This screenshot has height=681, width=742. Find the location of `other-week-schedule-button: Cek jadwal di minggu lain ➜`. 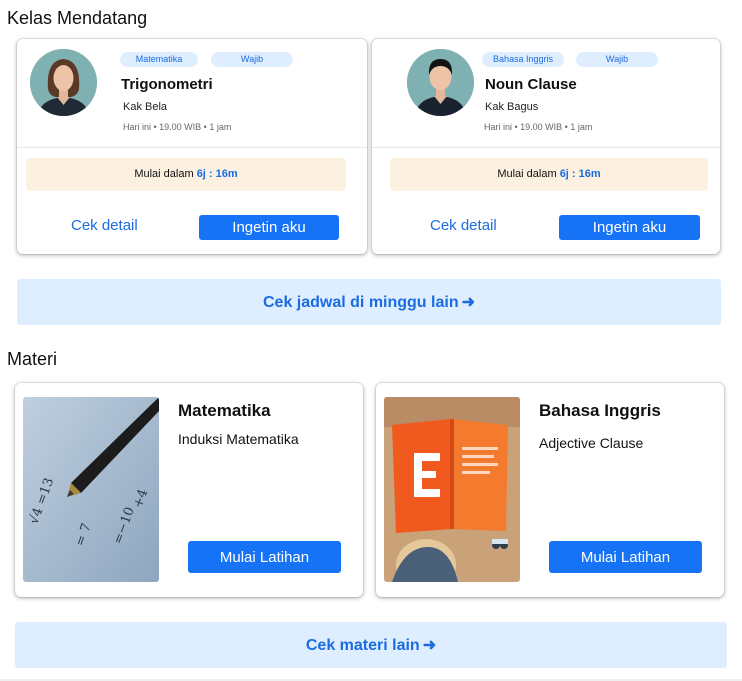

other-week-schedule-button: Cek jadwal di minggu lain ➜ is located at coordinates (369, 302).